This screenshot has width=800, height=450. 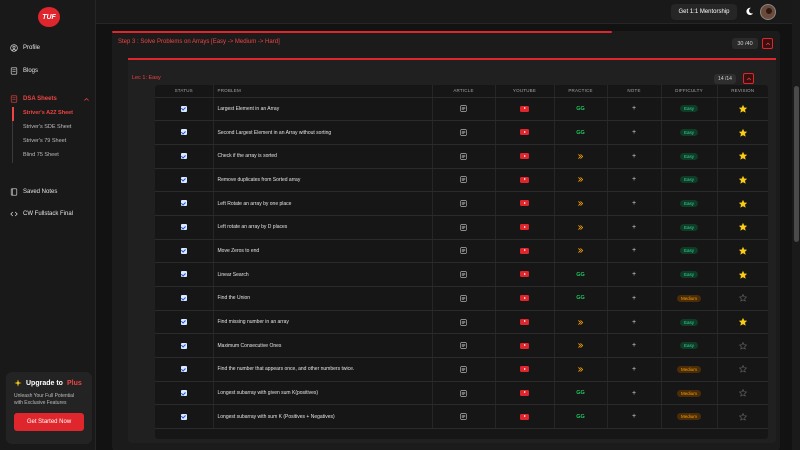 I want to click on sidebar-item-blind-75: Blind 75 Sheet, so click(x=52, y=156).